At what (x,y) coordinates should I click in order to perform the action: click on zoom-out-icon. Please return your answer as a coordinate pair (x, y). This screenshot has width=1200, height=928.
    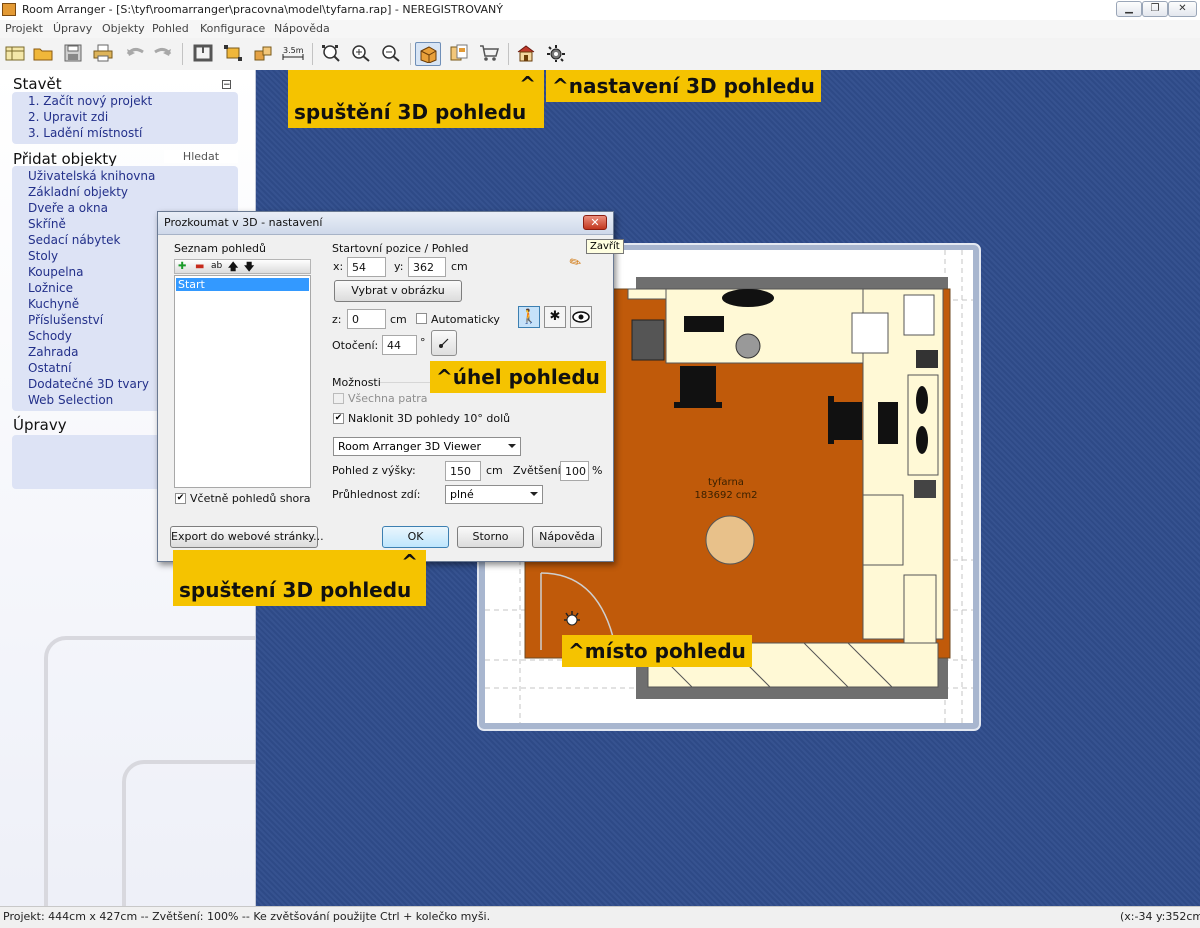
    Looking at the image, I should click on (391, 54).